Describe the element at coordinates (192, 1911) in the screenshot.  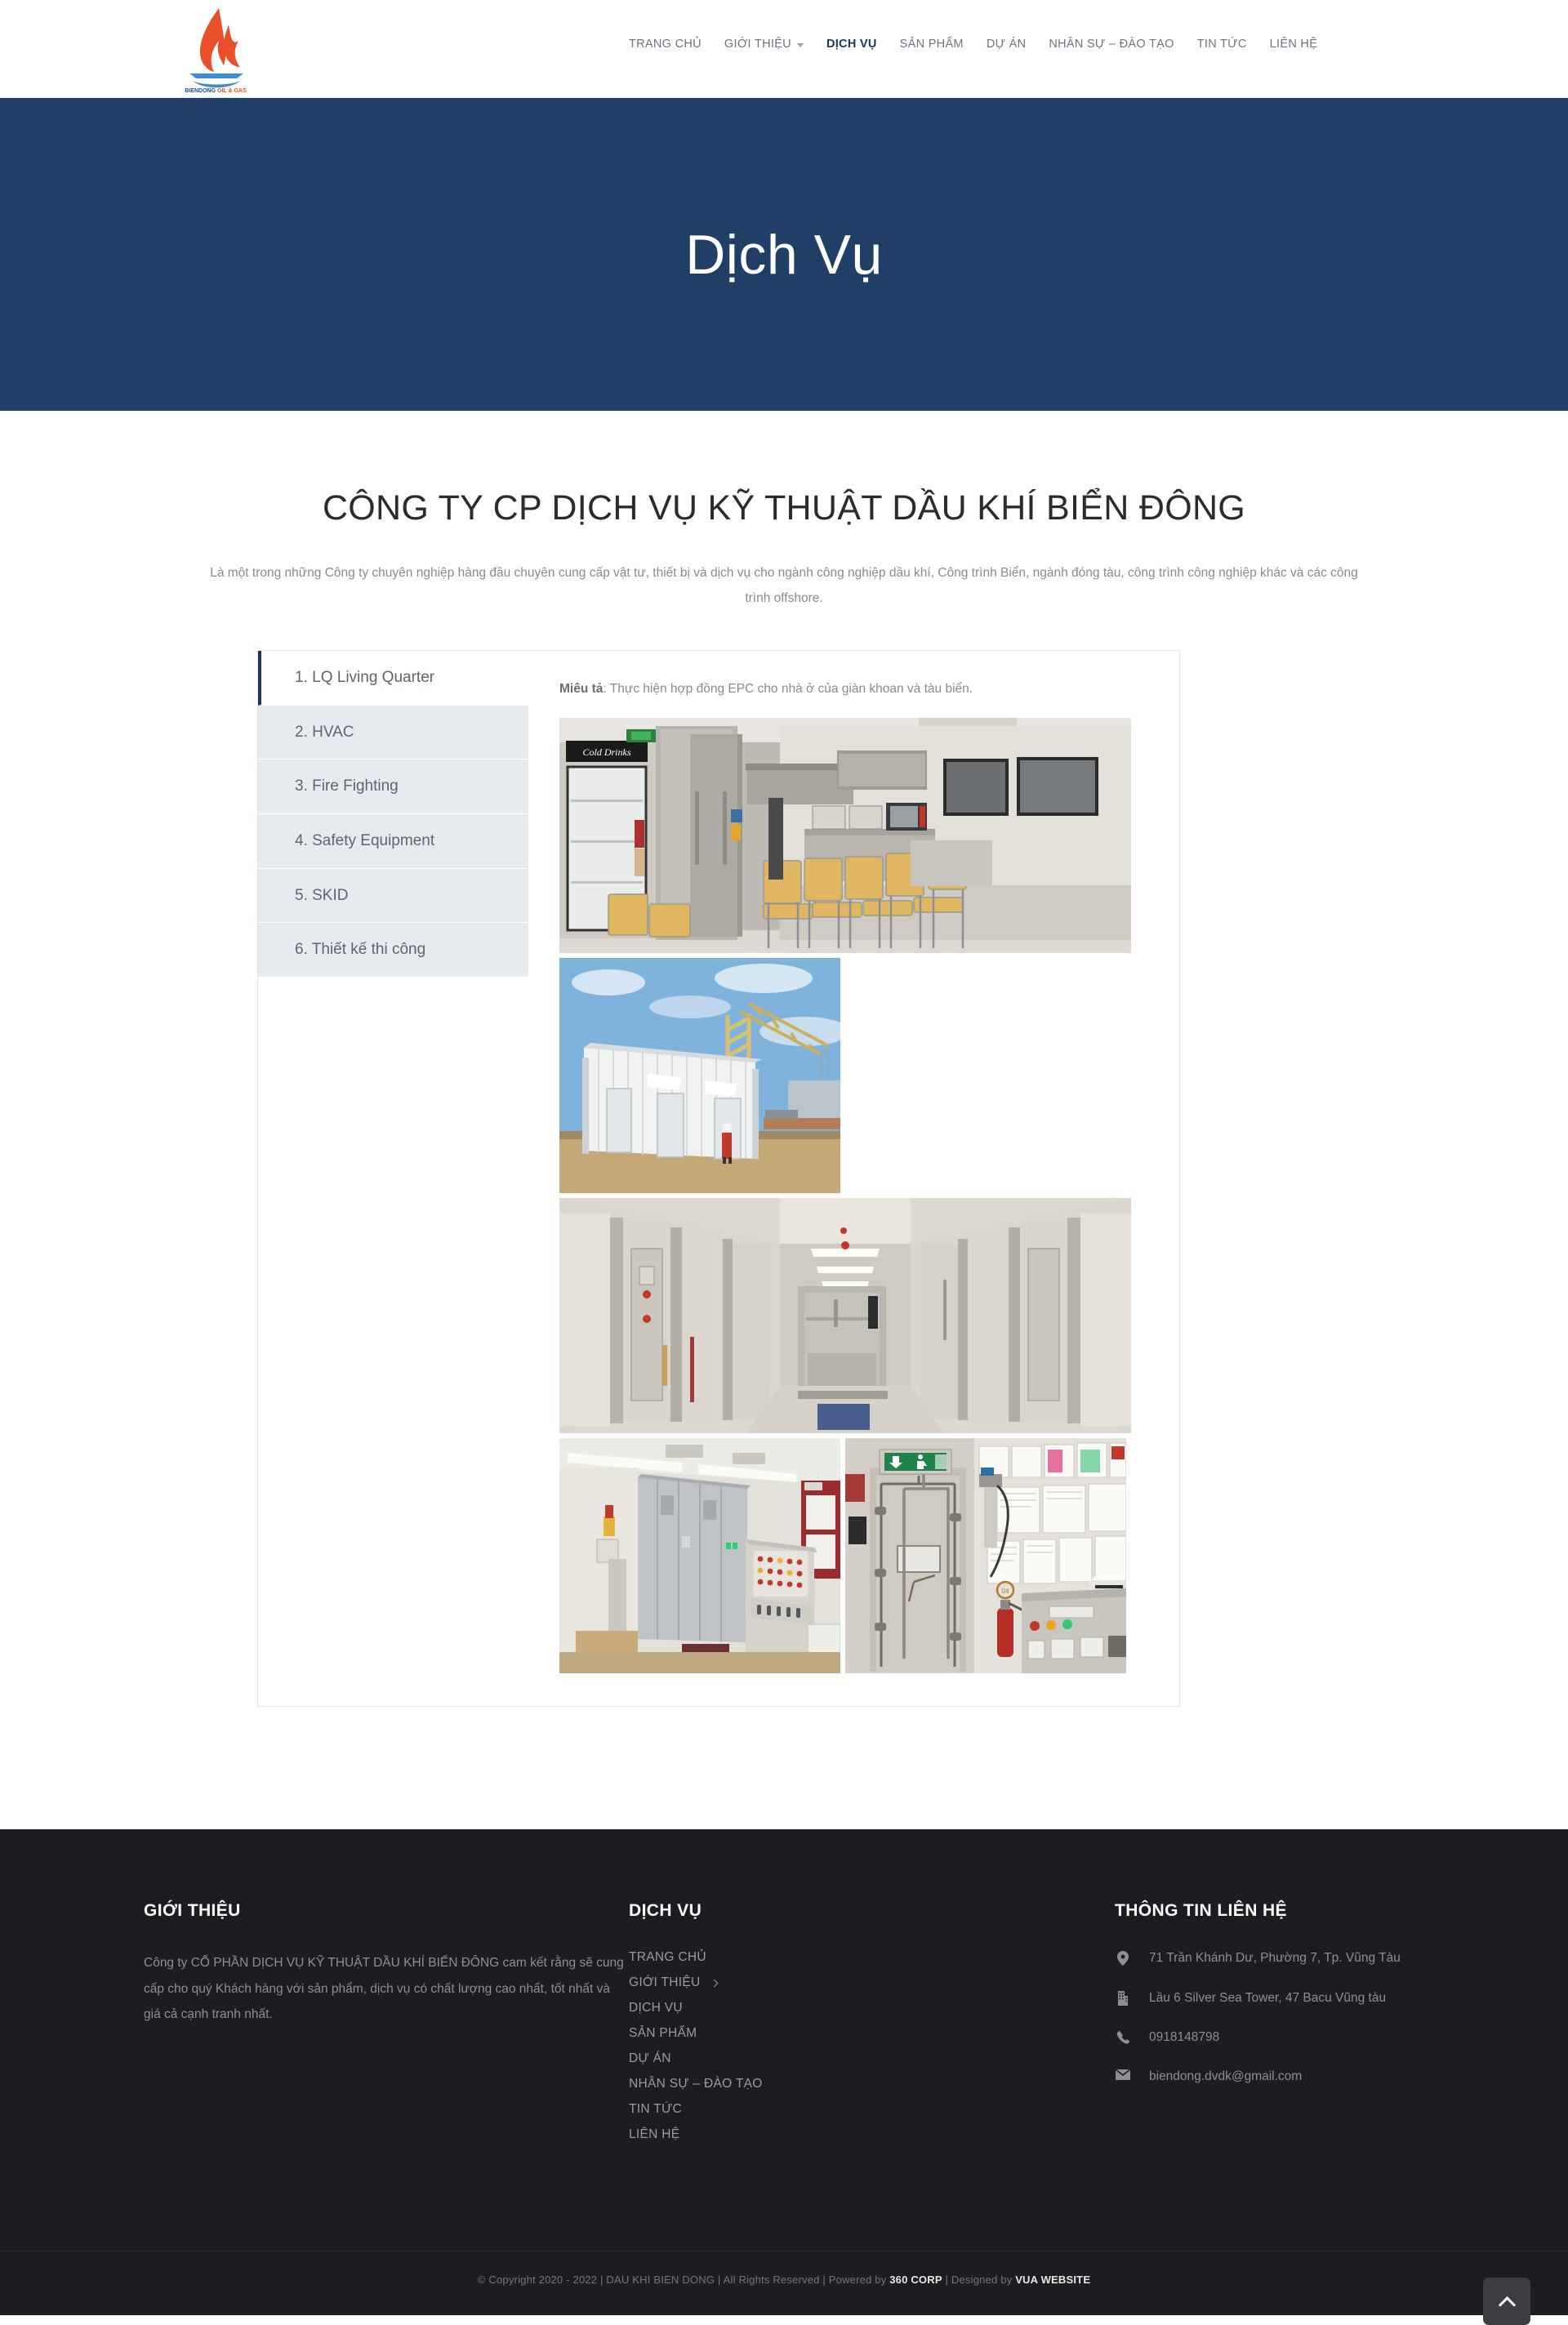
I see `footer-about-title: GIỚI THIỆU` at that location.